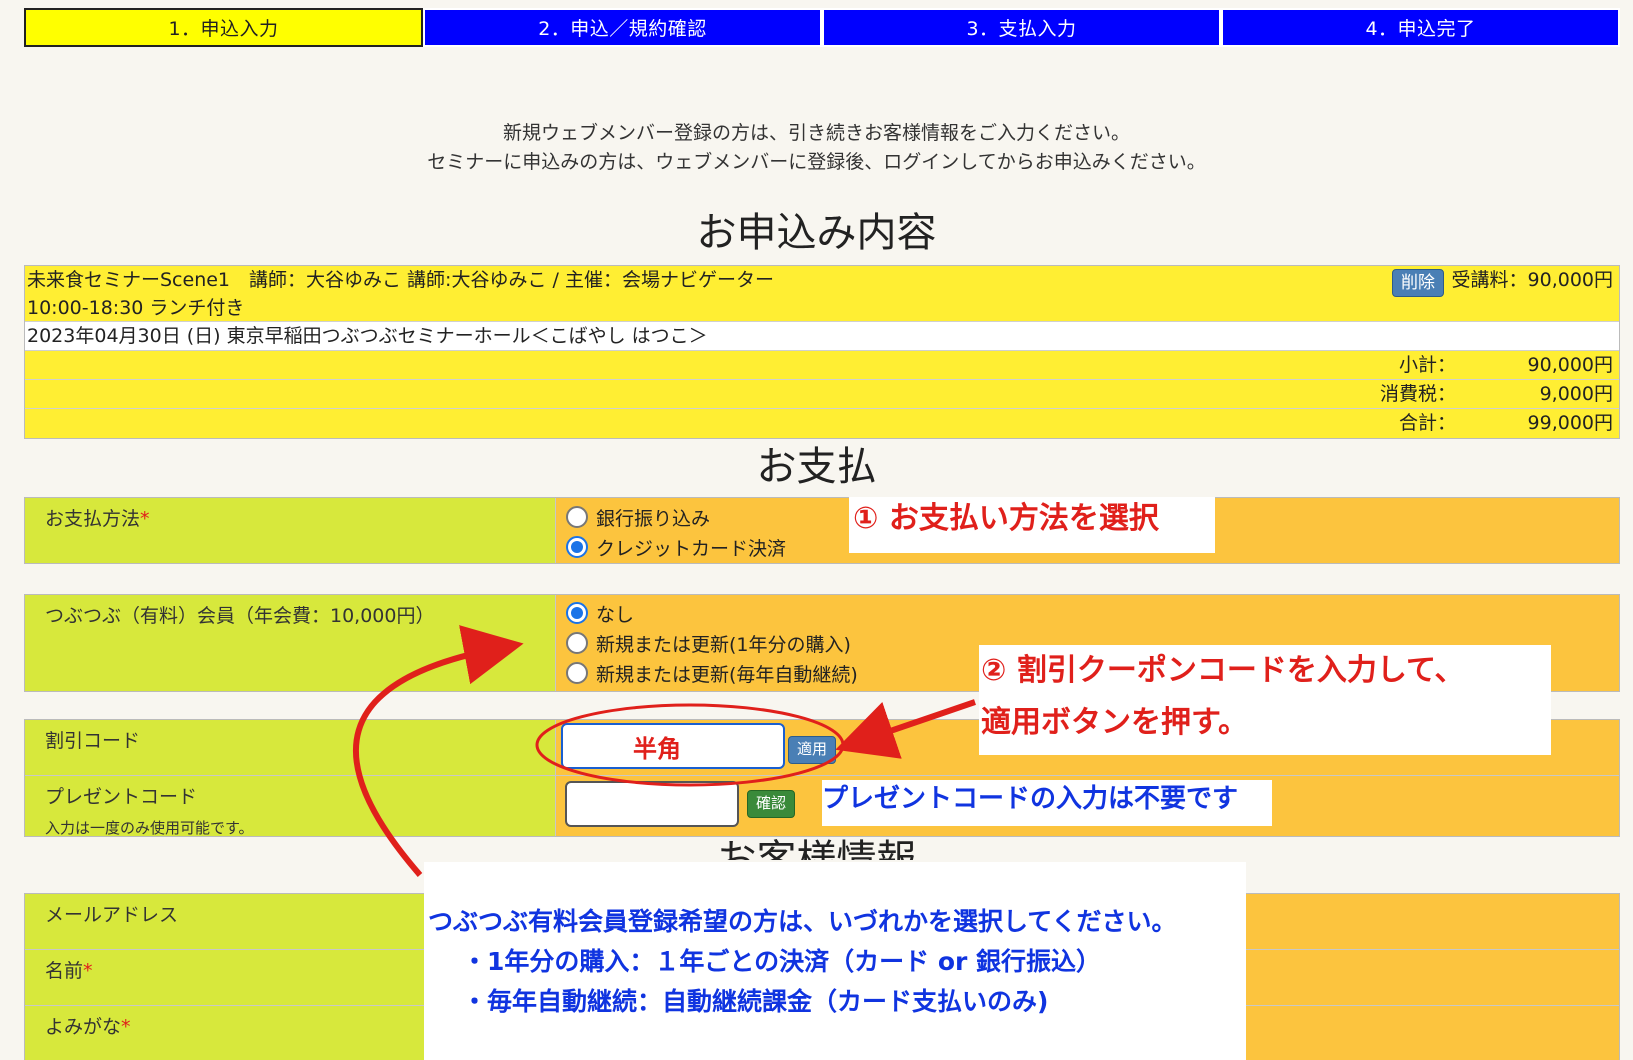 The image size is (1633, 1060). What do you see at coordinates (1114, 722) in the screenshot?
I see `annotation-step2-line2: 適用ボタンを押す。` at bounding box center [1114, 722].